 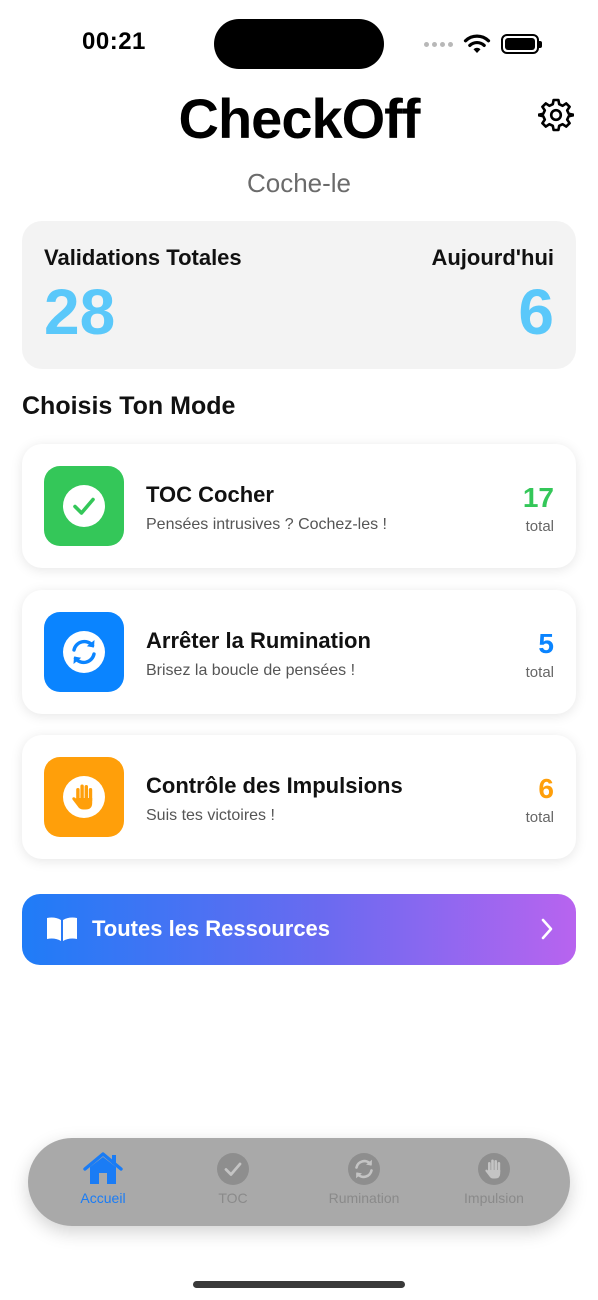 I want to click on total-validations-label: Validations Totales, so click(x=143, y=257).